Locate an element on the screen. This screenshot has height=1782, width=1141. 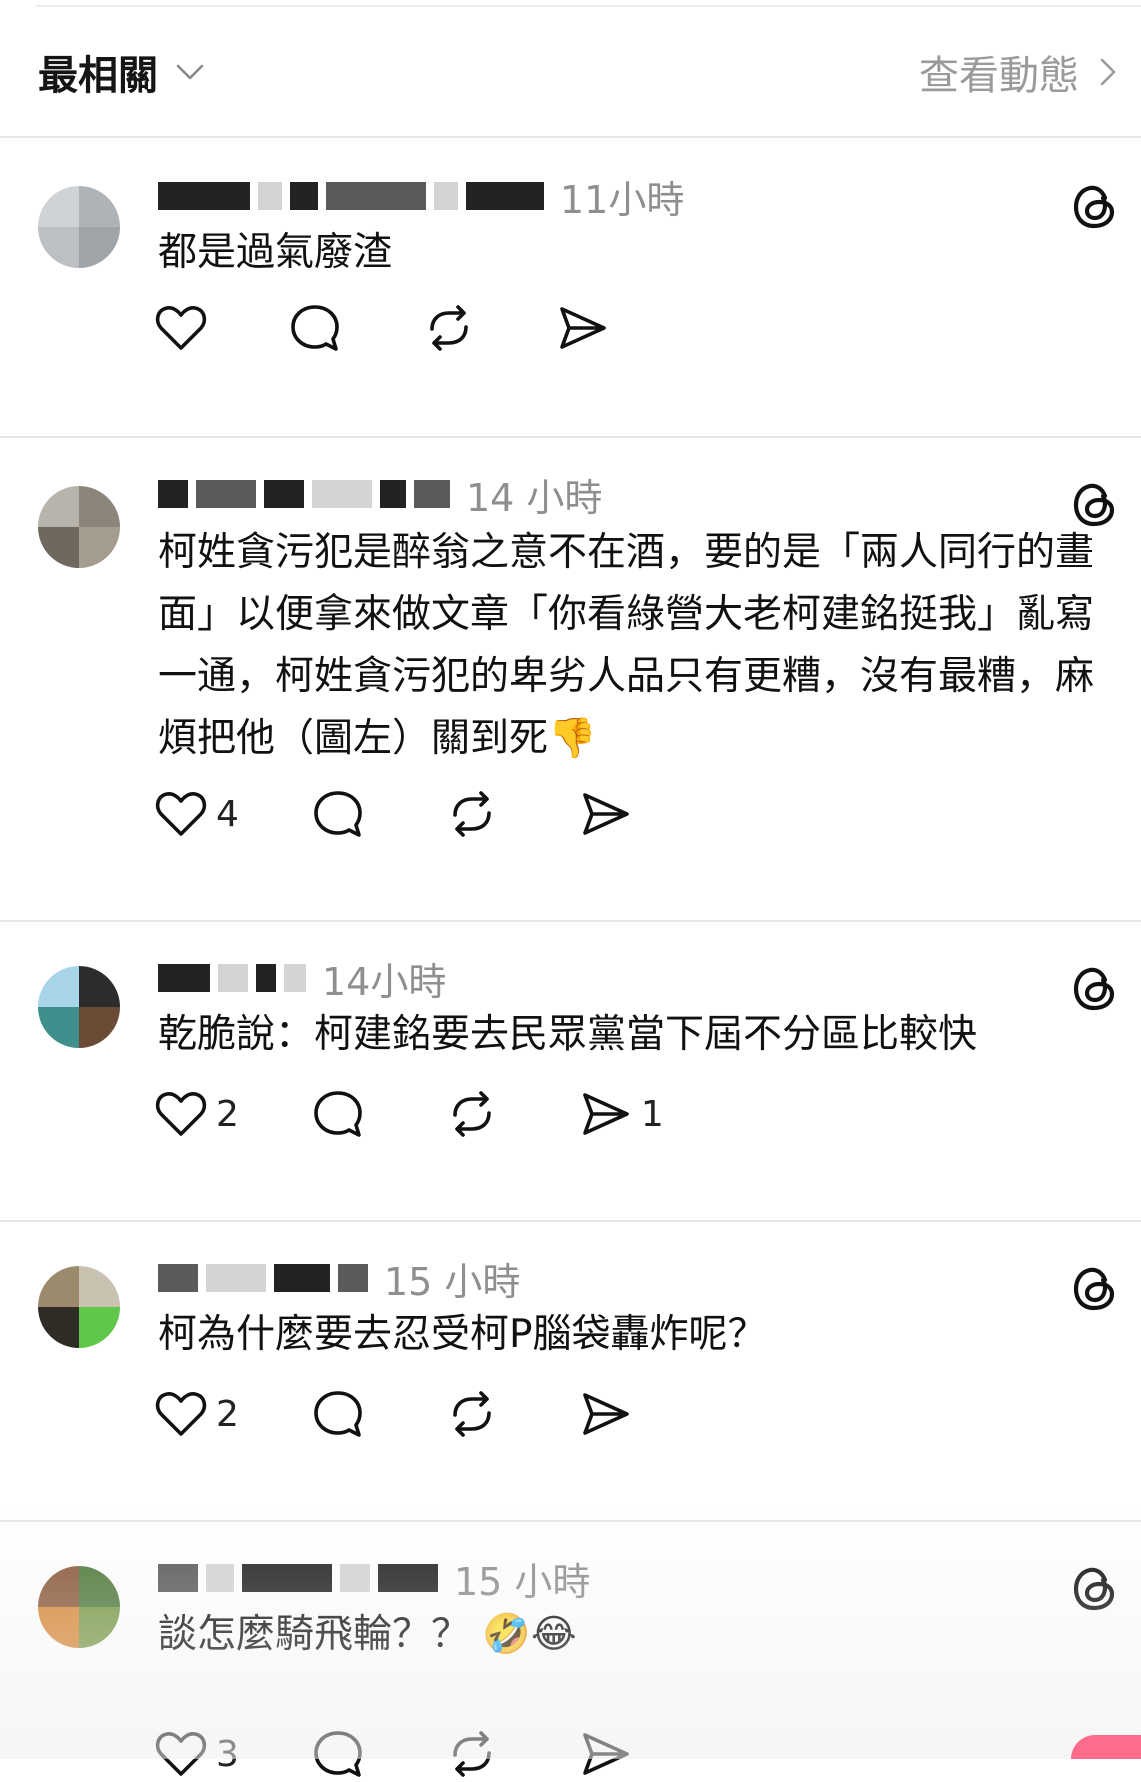
share-button: 1 is located at coordinates (621, 1114).